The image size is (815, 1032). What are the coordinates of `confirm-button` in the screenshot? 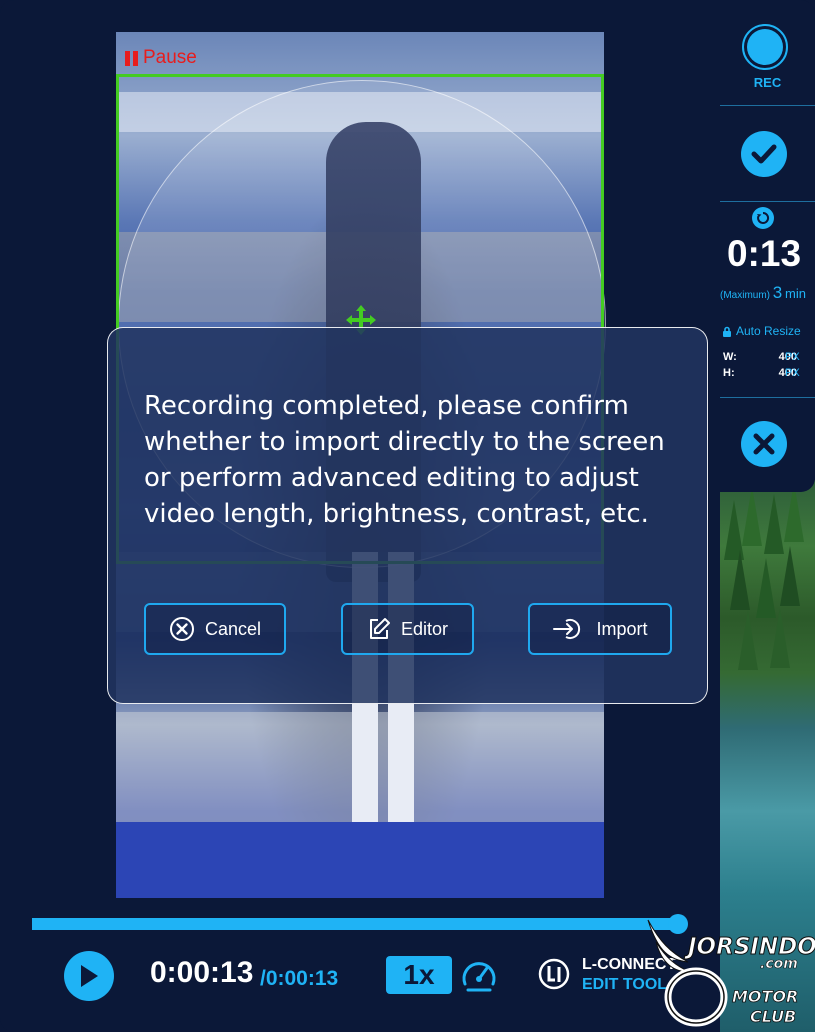 It's located at (764, 154).